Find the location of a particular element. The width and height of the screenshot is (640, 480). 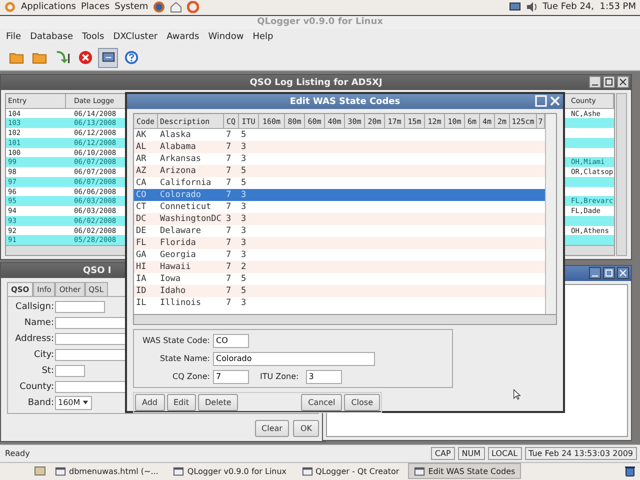

table-cell-text: IA is located at coordinates (141, 279).